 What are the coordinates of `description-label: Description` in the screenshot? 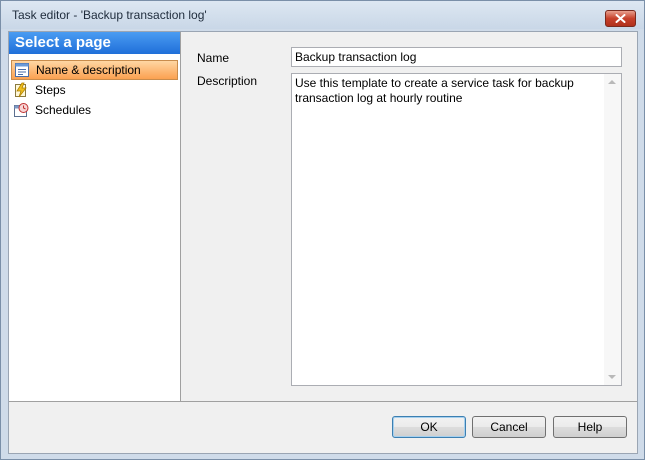 It's located at (227, 81).